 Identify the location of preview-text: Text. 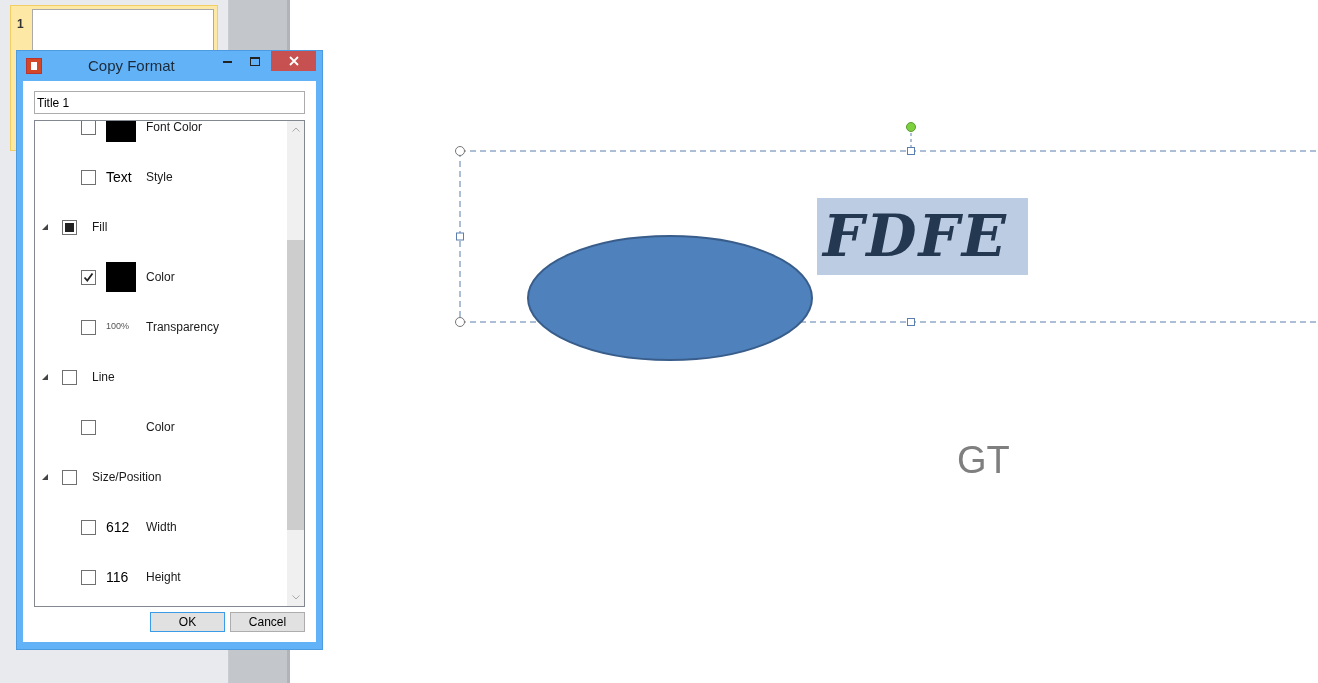
(119, 177).